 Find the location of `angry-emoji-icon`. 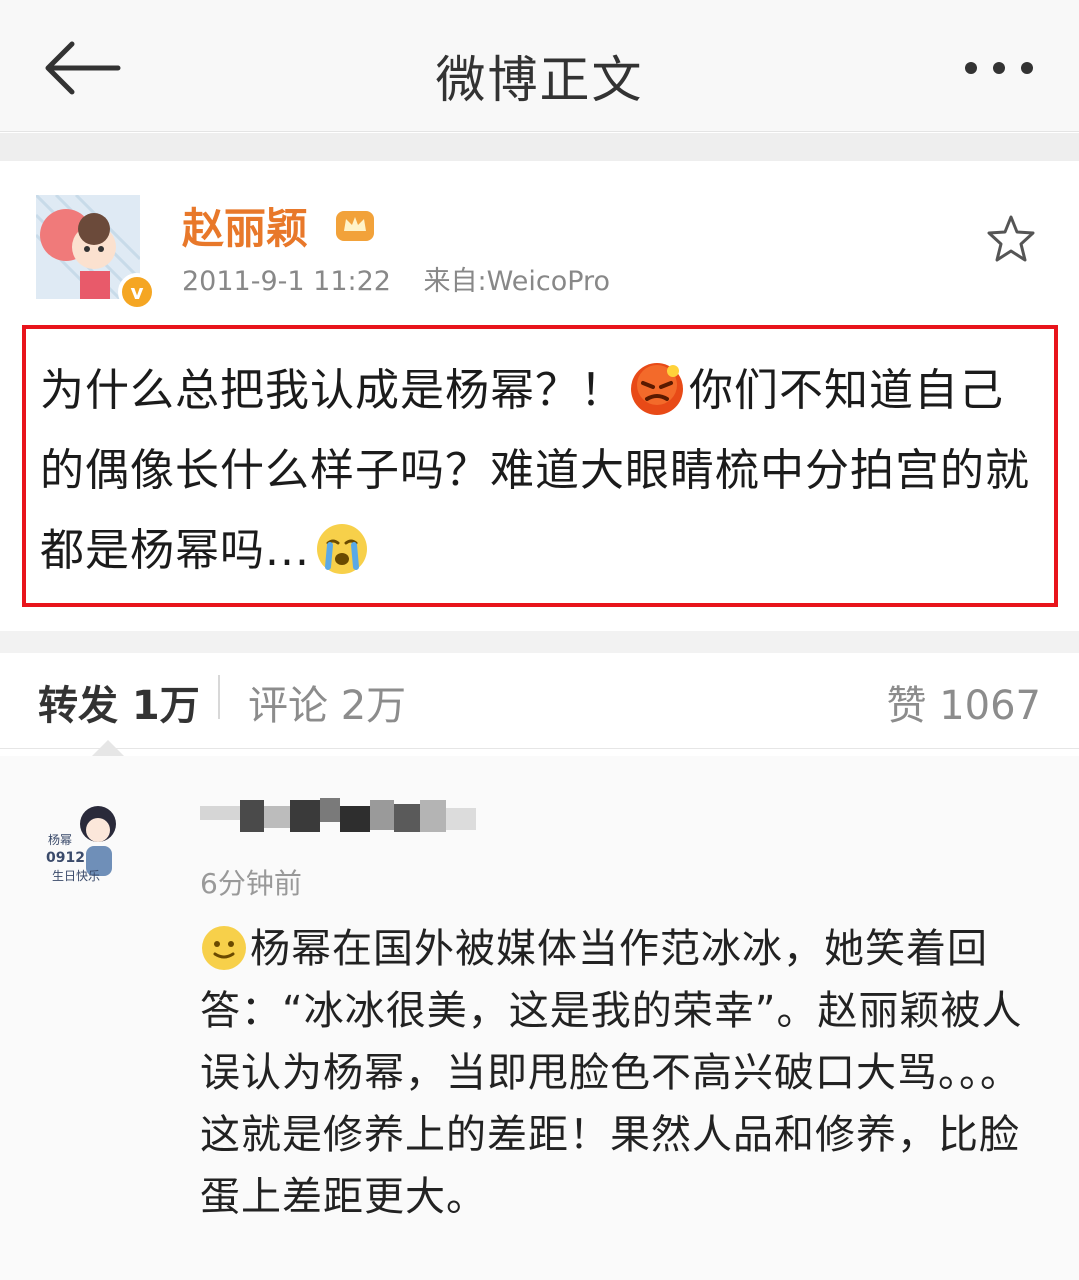

angry-emoji-icon is located at coordinates (657, 389).